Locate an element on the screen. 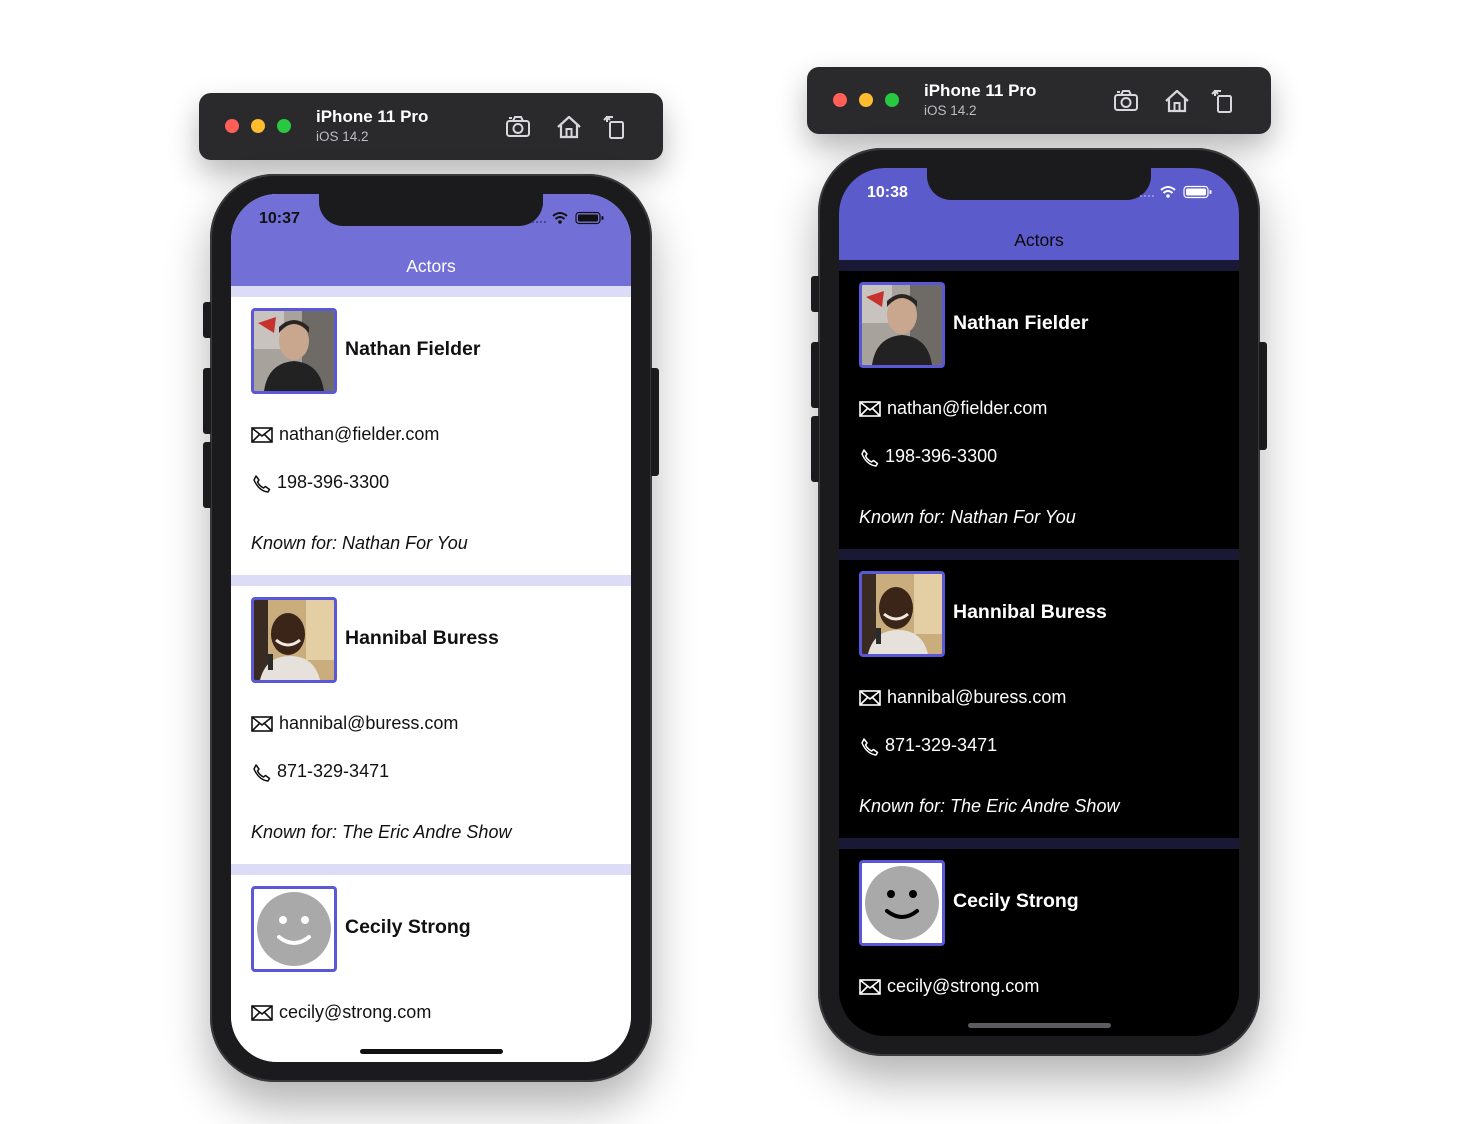  navigation-bar: 10:37 Actors is located at coordinates (431, 240).